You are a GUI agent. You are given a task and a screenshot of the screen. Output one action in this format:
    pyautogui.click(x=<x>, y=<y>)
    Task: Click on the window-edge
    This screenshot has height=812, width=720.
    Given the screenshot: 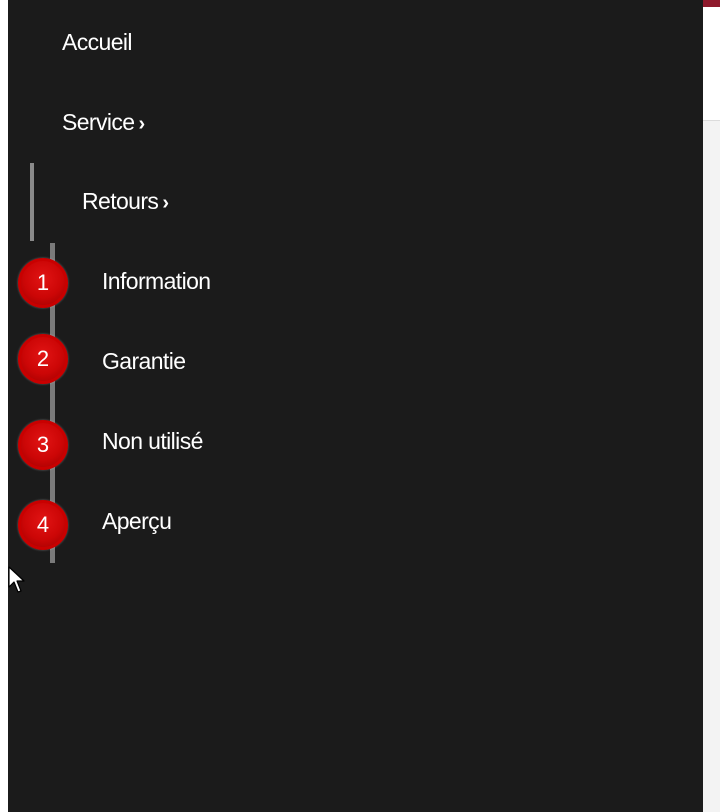 What is the action you would take?
    pyautogui.click(x=4, y=406)
    